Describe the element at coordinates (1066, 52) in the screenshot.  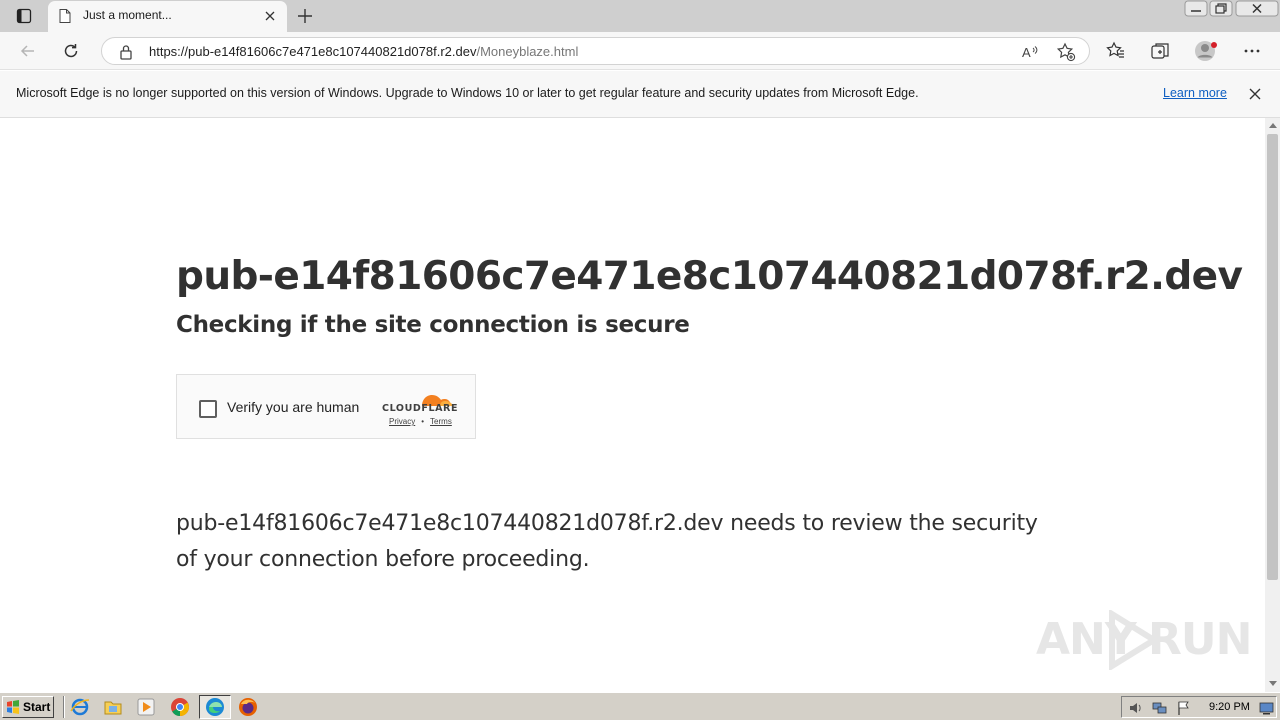
I see `add-favorite-icon` at that location.